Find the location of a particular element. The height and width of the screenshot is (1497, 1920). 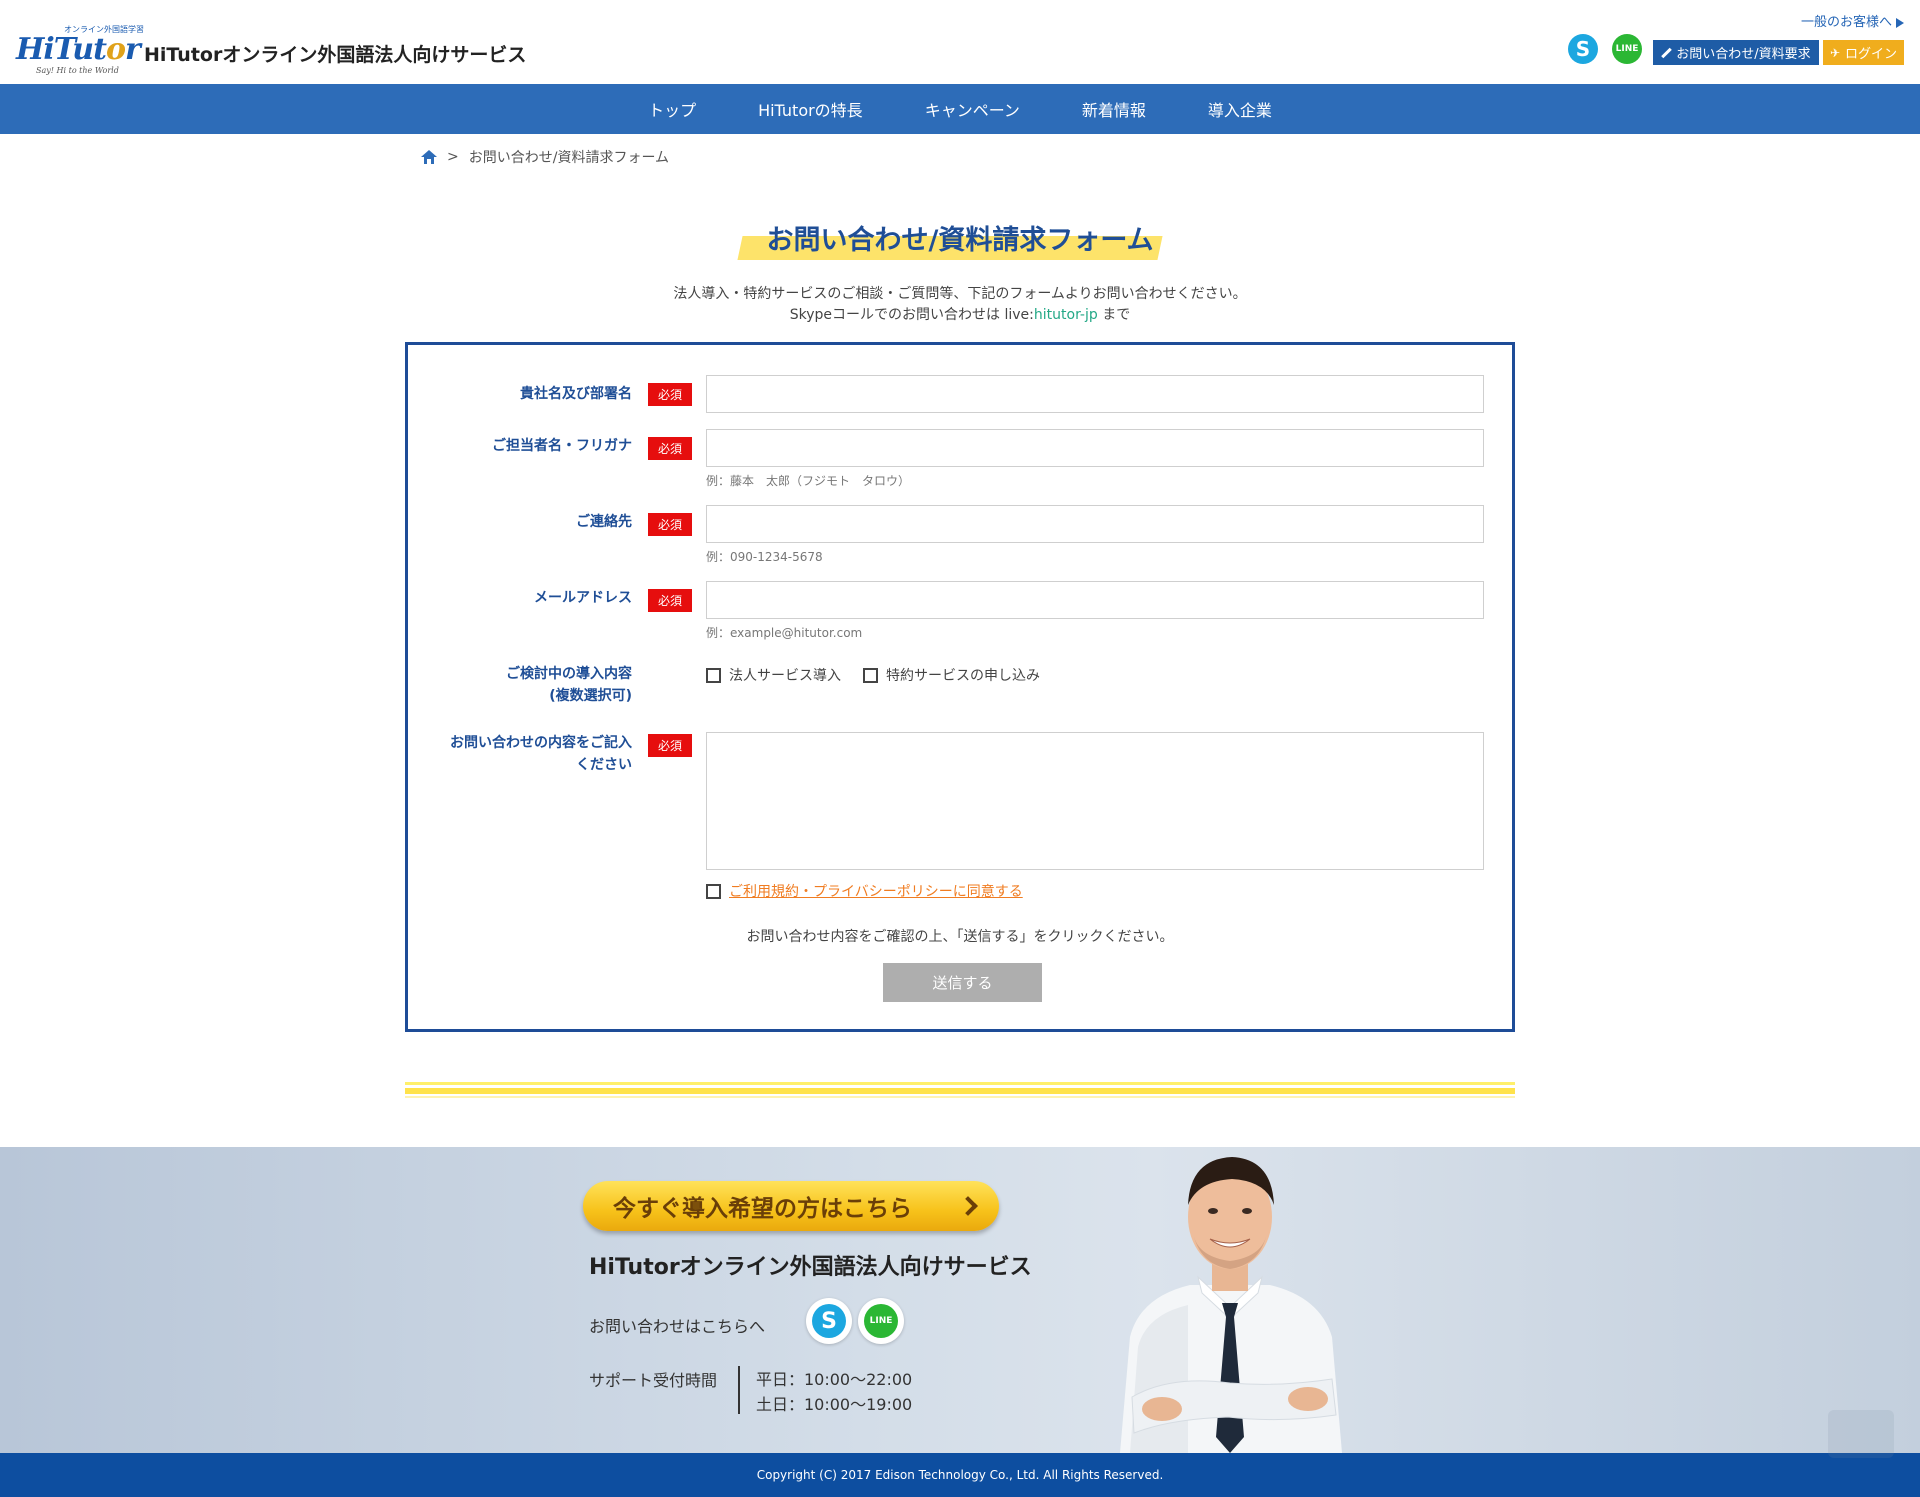

page-title: お問い合わせ/資料請求フォーム is located at coordinates (960, 240).